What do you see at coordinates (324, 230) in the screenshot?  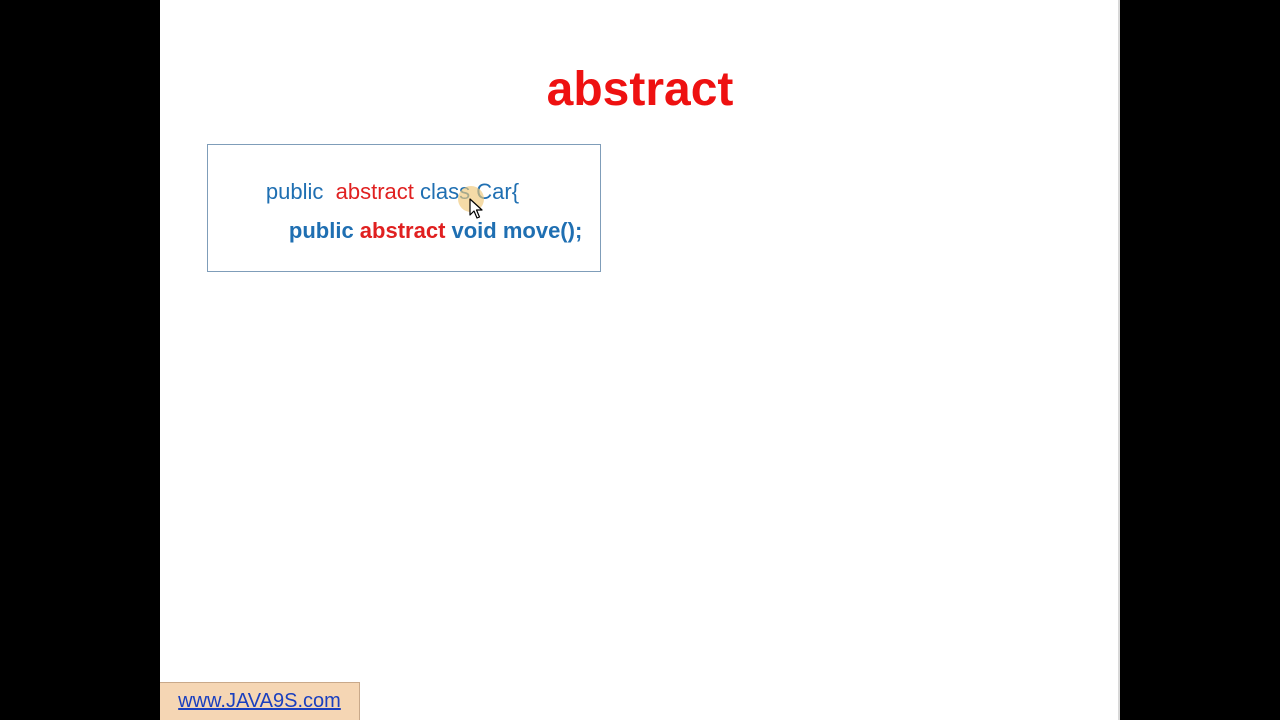 I see `code-token: public` at bounding box center [324, 230].